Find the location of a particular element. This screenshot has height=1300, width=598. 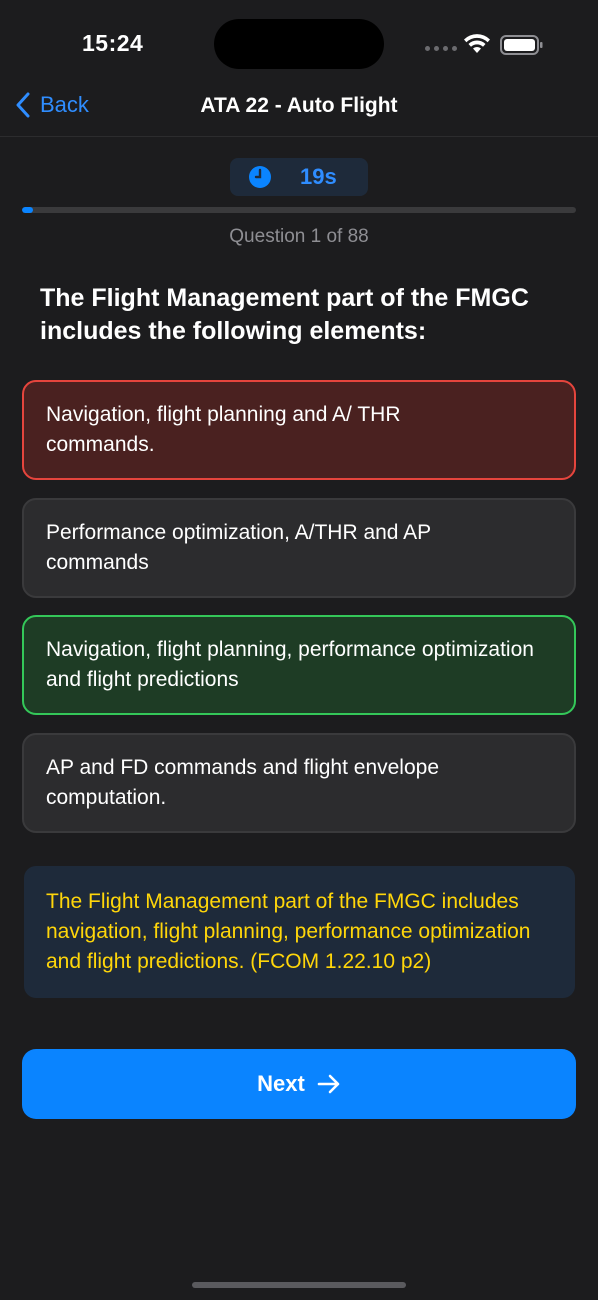

progress-fill is located at coordinates (28, 210).